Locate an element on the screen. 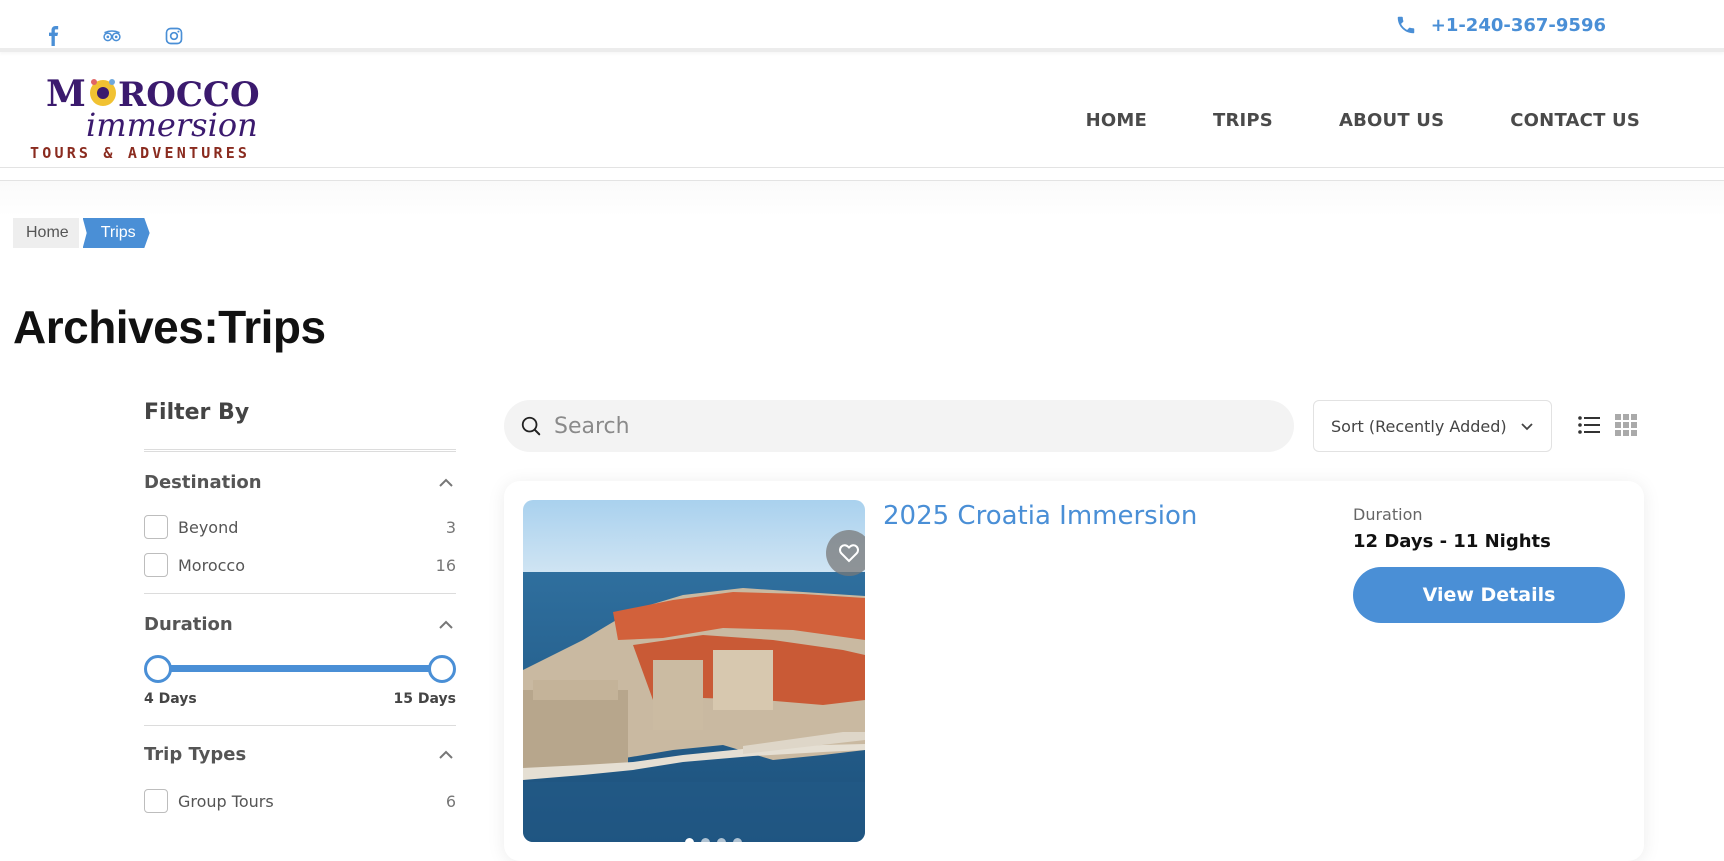 Image resolution: width=1724 pixels, height=861 pixels. option-label: Morocco is located at coordinates (211, 565).